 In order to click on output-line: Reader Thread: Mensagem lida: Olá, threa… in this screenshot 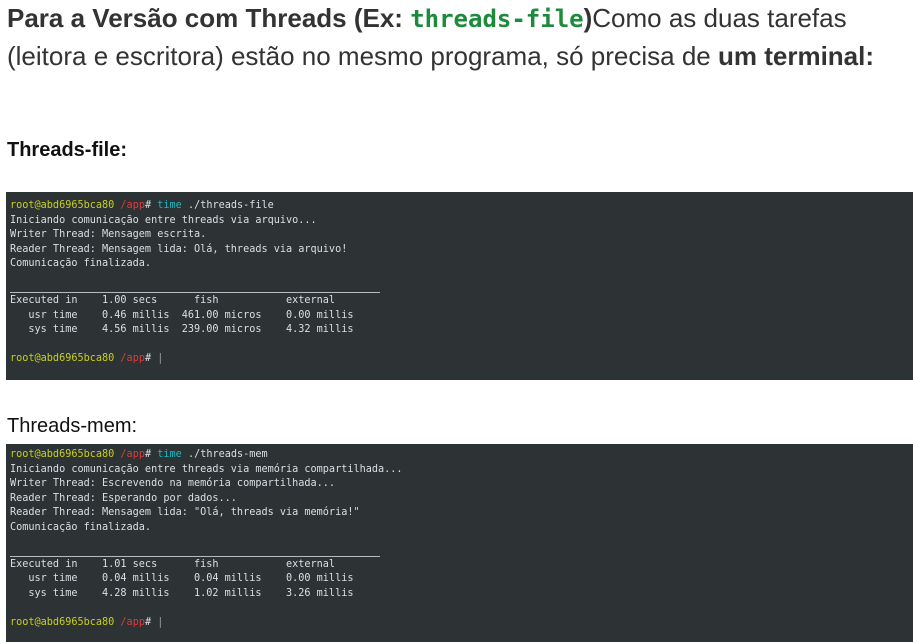, I will do `click(179, 249)`.